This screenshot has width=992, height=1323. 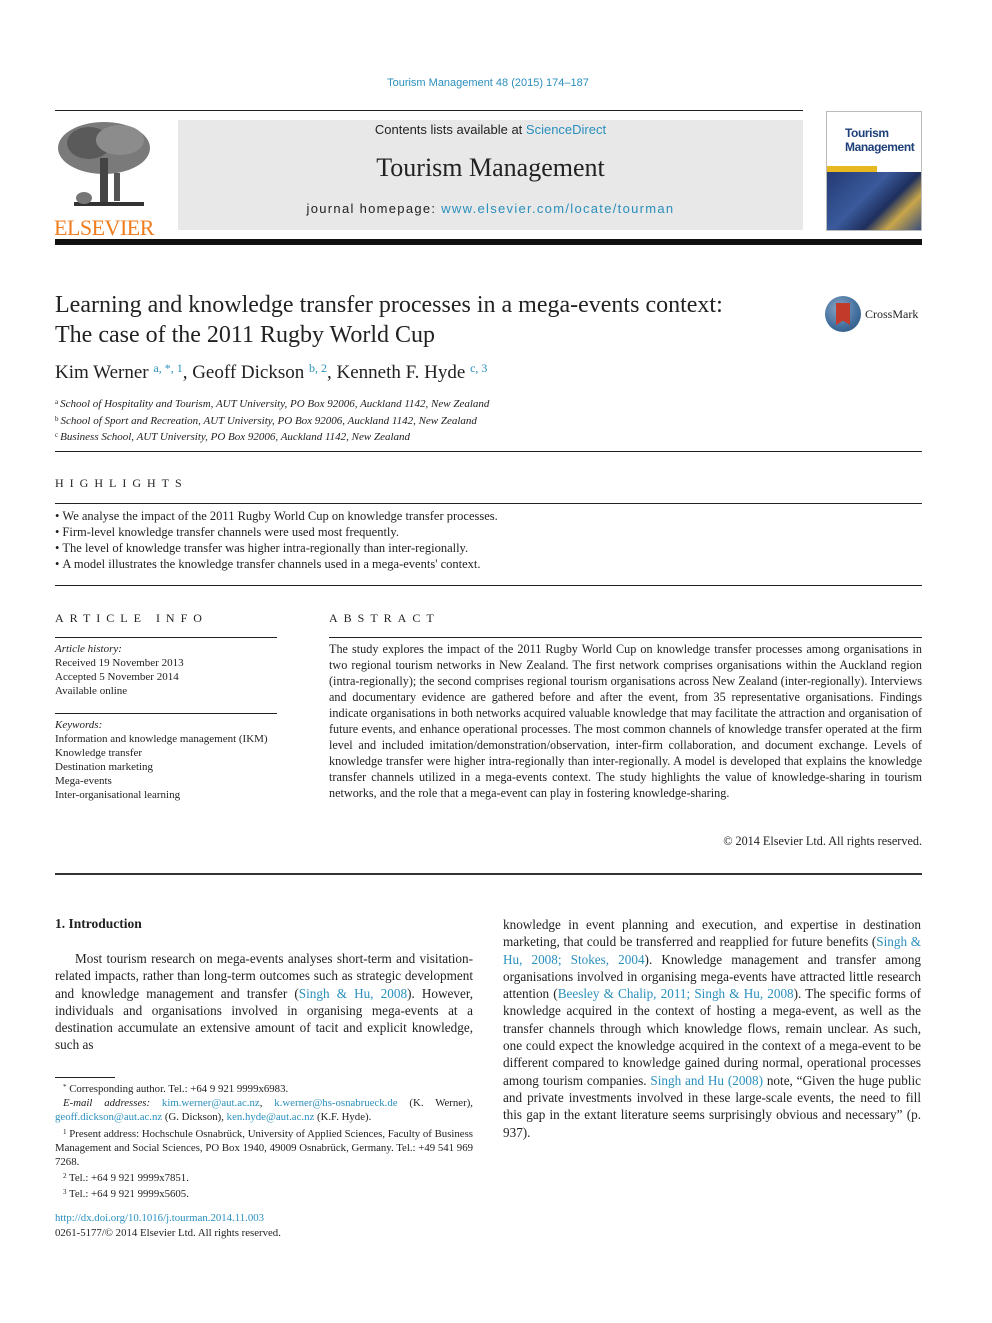 I want to click on history-available: Available online, so click(x=91, y=691).